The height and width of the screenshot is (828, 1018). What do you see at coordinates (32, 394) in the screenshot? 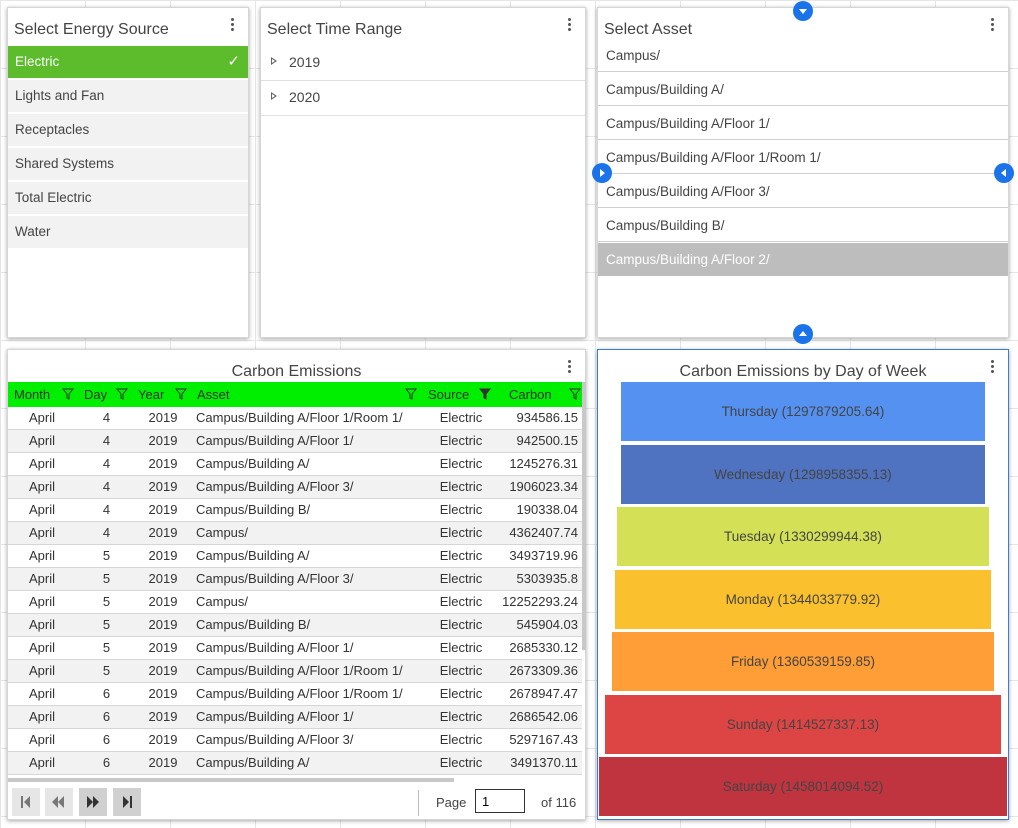
I see `col-month-header: Month` at bounding box center [32, 394].